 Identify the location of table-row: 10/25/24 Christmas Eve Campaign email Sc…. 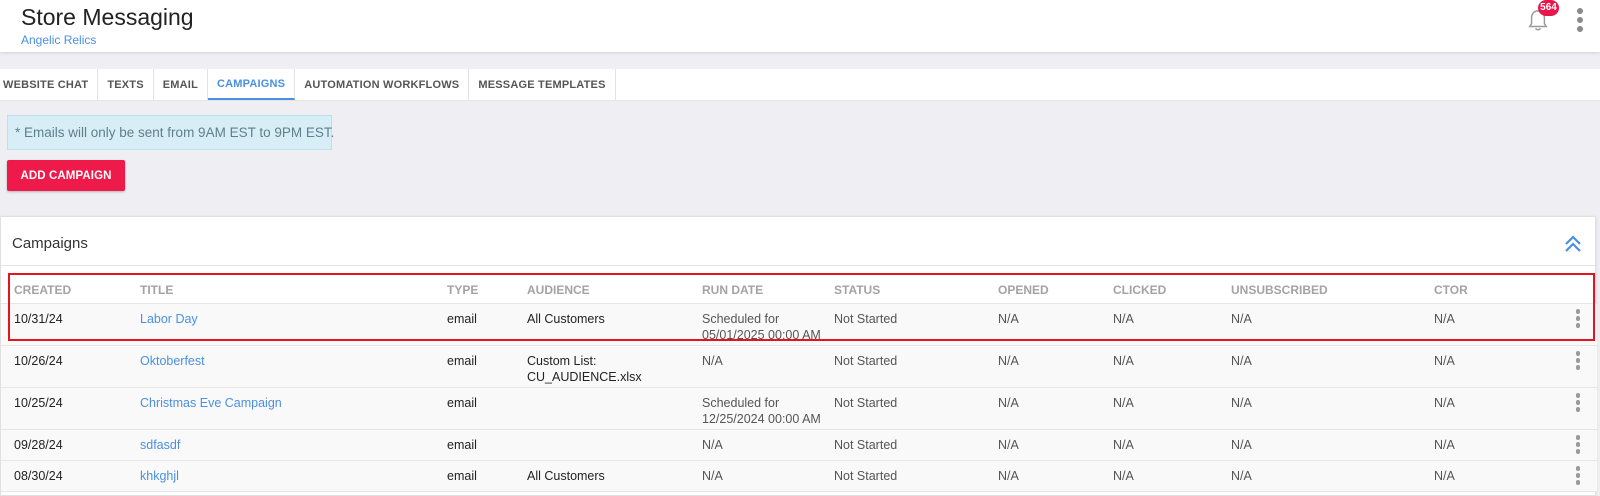
(799, 409).